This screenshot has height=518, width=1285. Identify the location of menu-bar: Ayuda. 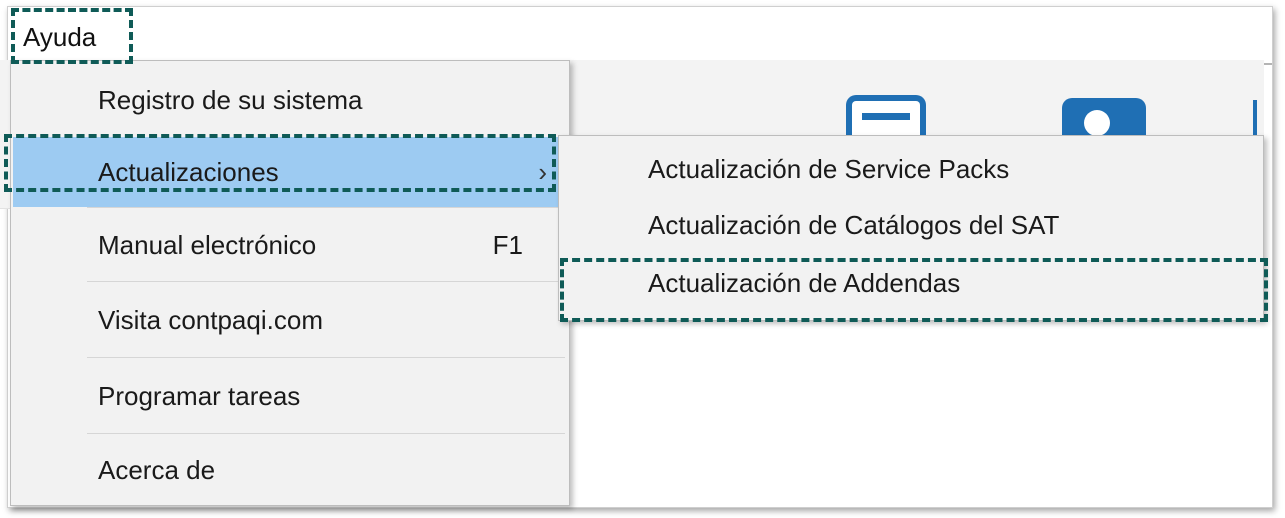
(640, 36).